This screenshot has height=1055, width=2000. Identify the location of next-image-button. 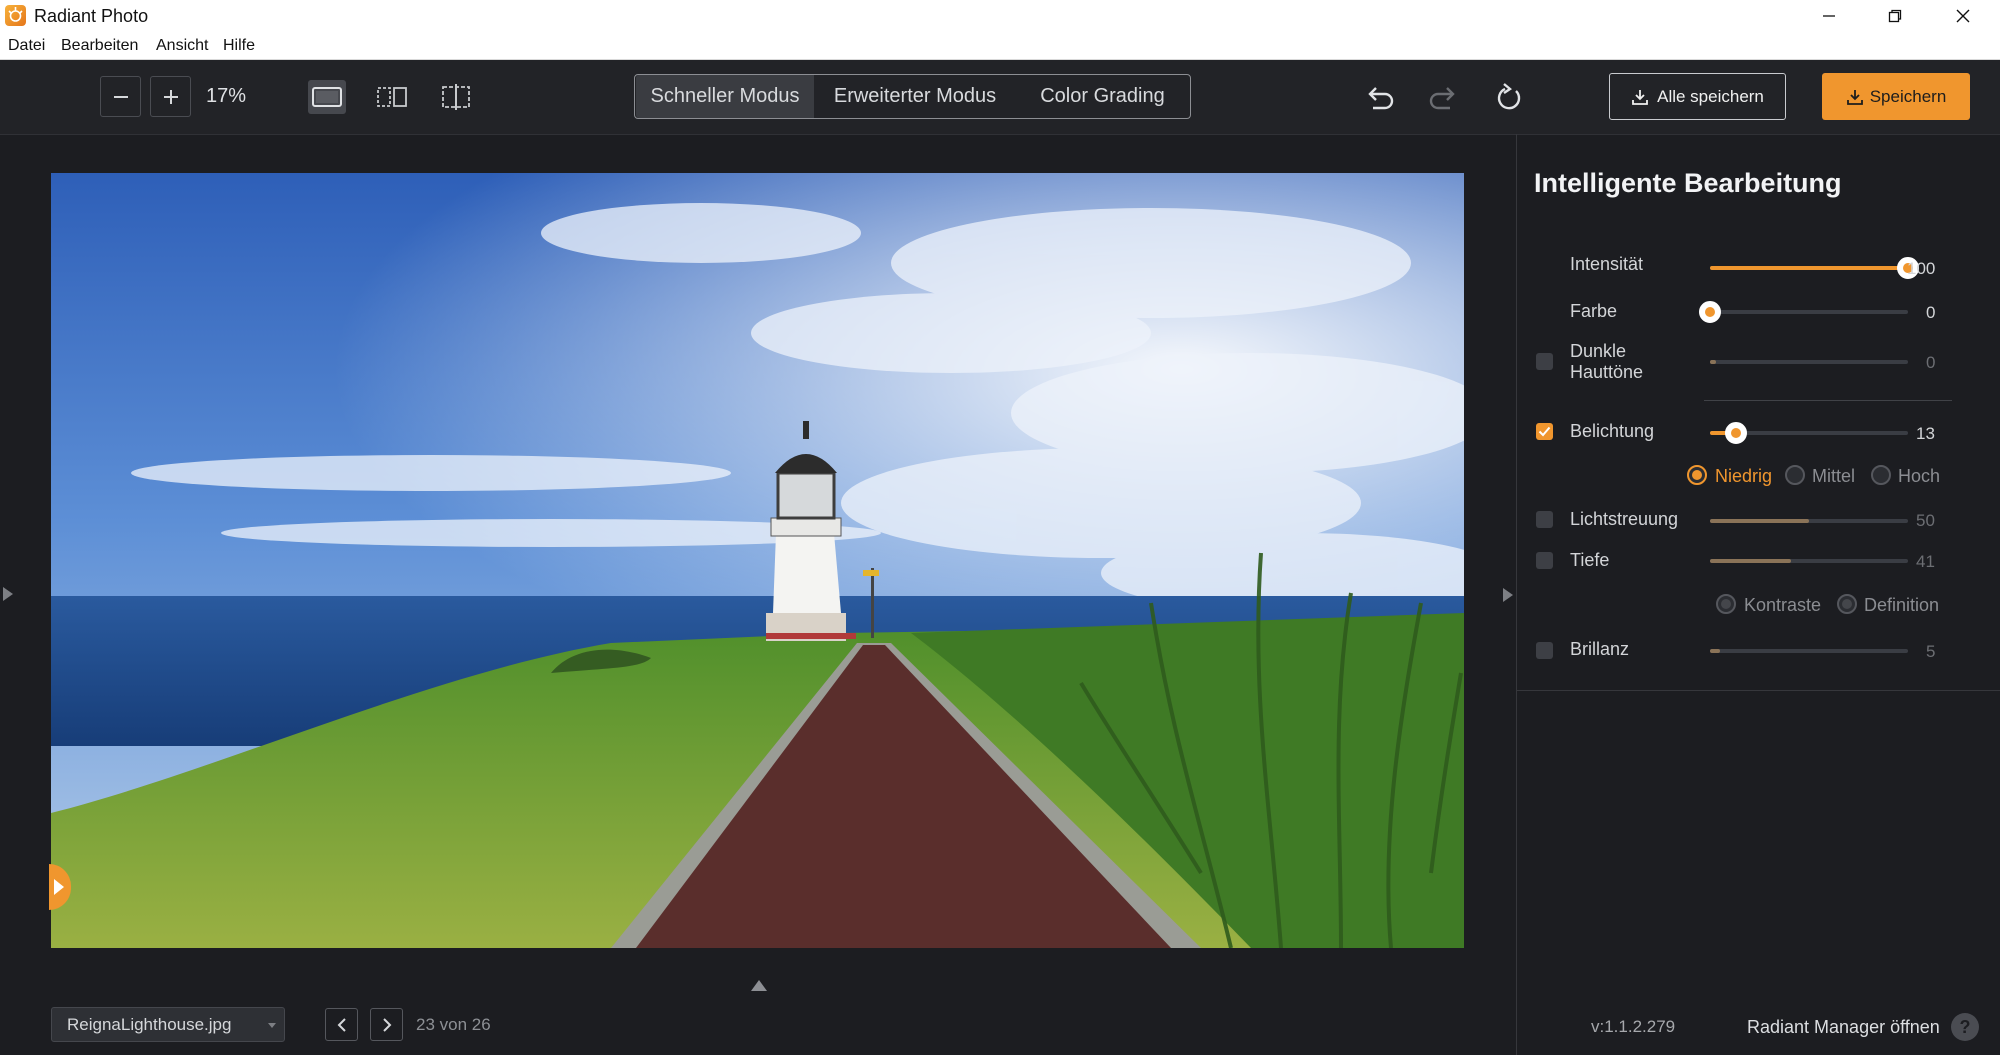
(386, 1024).